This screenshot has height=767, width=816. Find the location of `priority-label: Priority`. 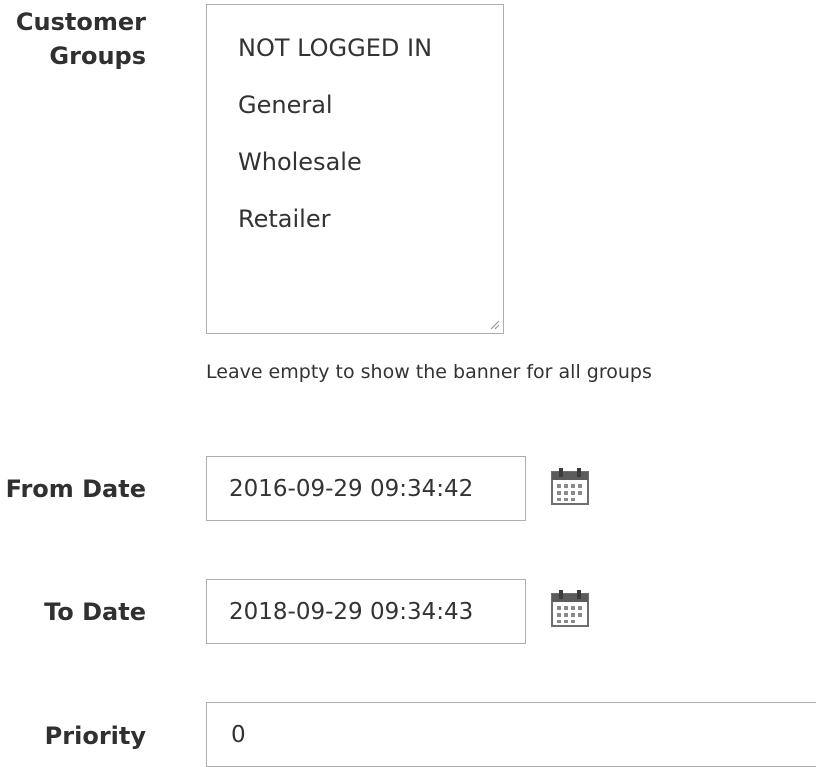

priority-label: Priority is located at coordinates (95, 736).